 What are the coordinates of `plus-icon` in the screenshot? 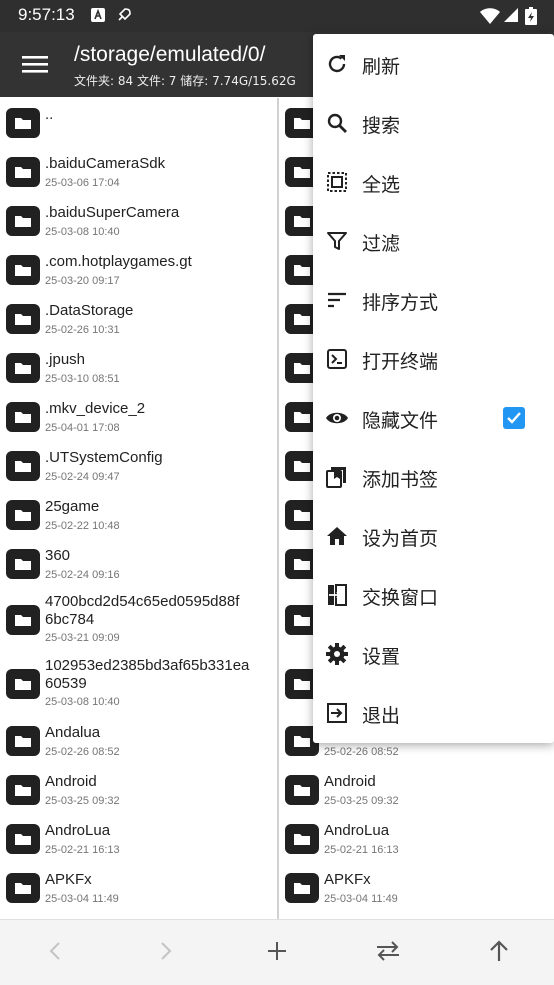 It's located at (277, 951).